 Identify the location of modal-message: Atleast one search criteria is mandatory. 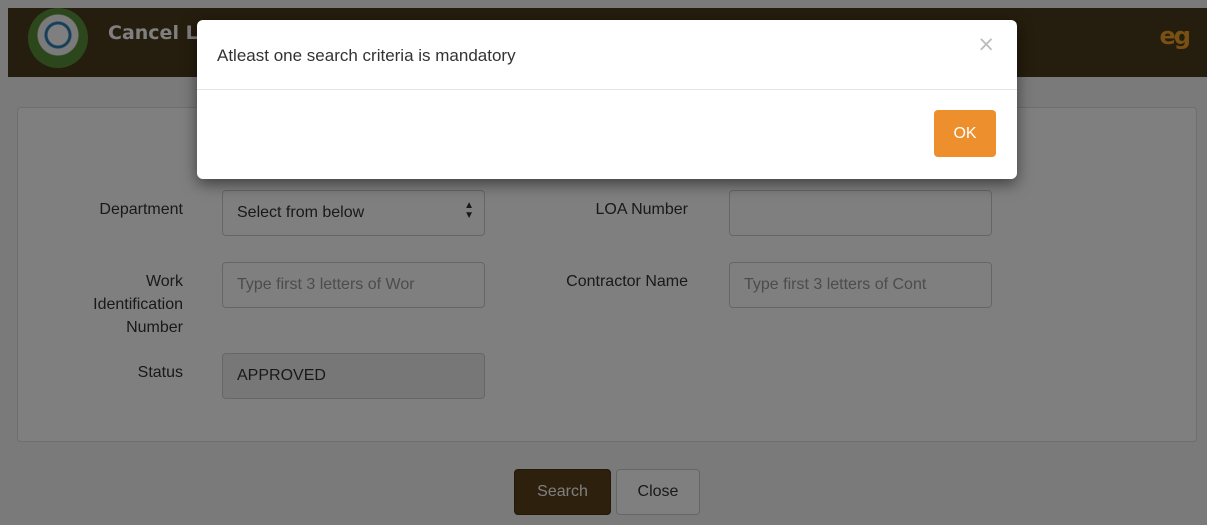
(366, 55).